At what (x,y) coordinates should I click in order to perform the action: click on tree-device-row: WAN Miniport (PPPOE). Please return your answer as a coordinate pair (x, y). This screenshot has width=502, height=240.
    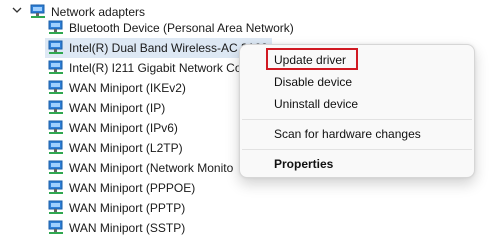
    Looking at the image, I should click on (123, 188).